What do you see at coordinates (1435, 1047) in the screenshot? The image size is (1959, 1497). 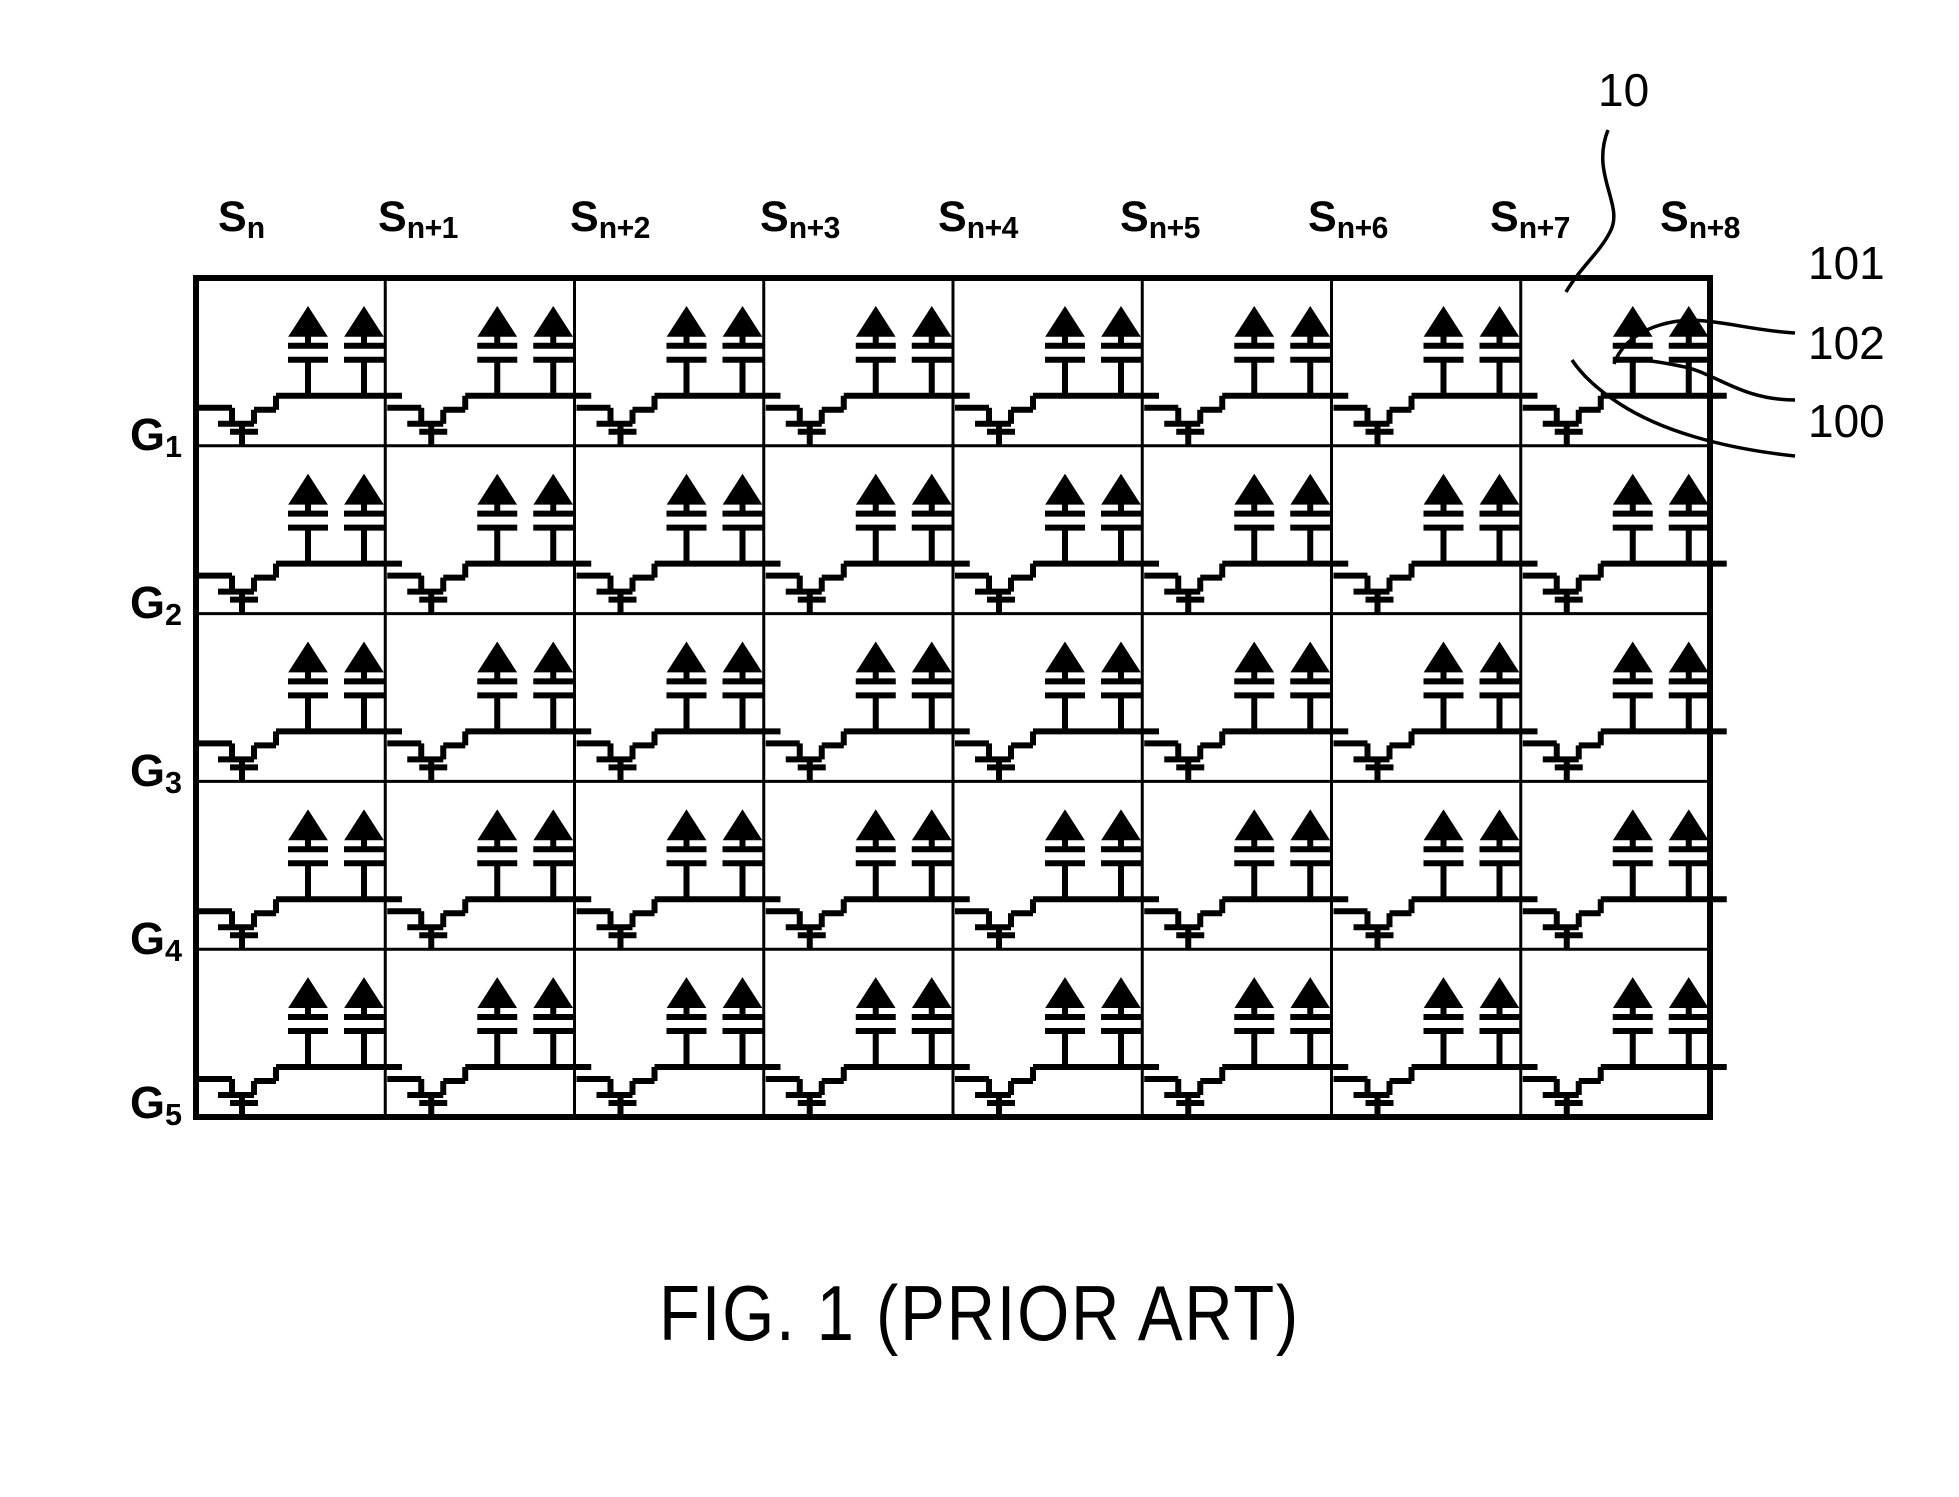 I see `pixel-cell-r5-c7` at bounding box center [1435, 1047].